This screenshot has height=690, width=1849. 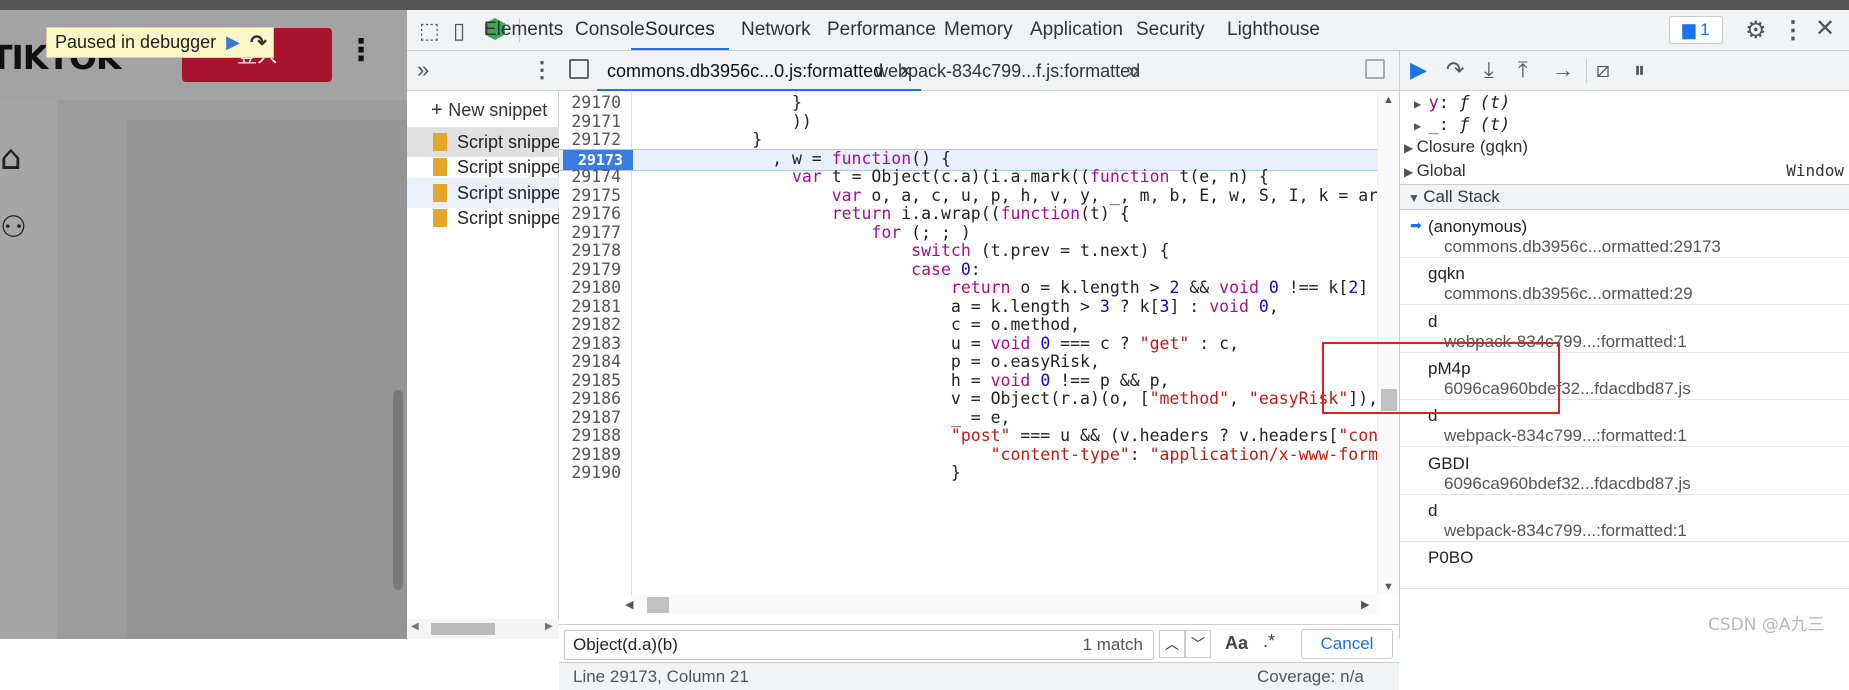 I want to click on following-icon: ⚇, so click(x=13, y=227).